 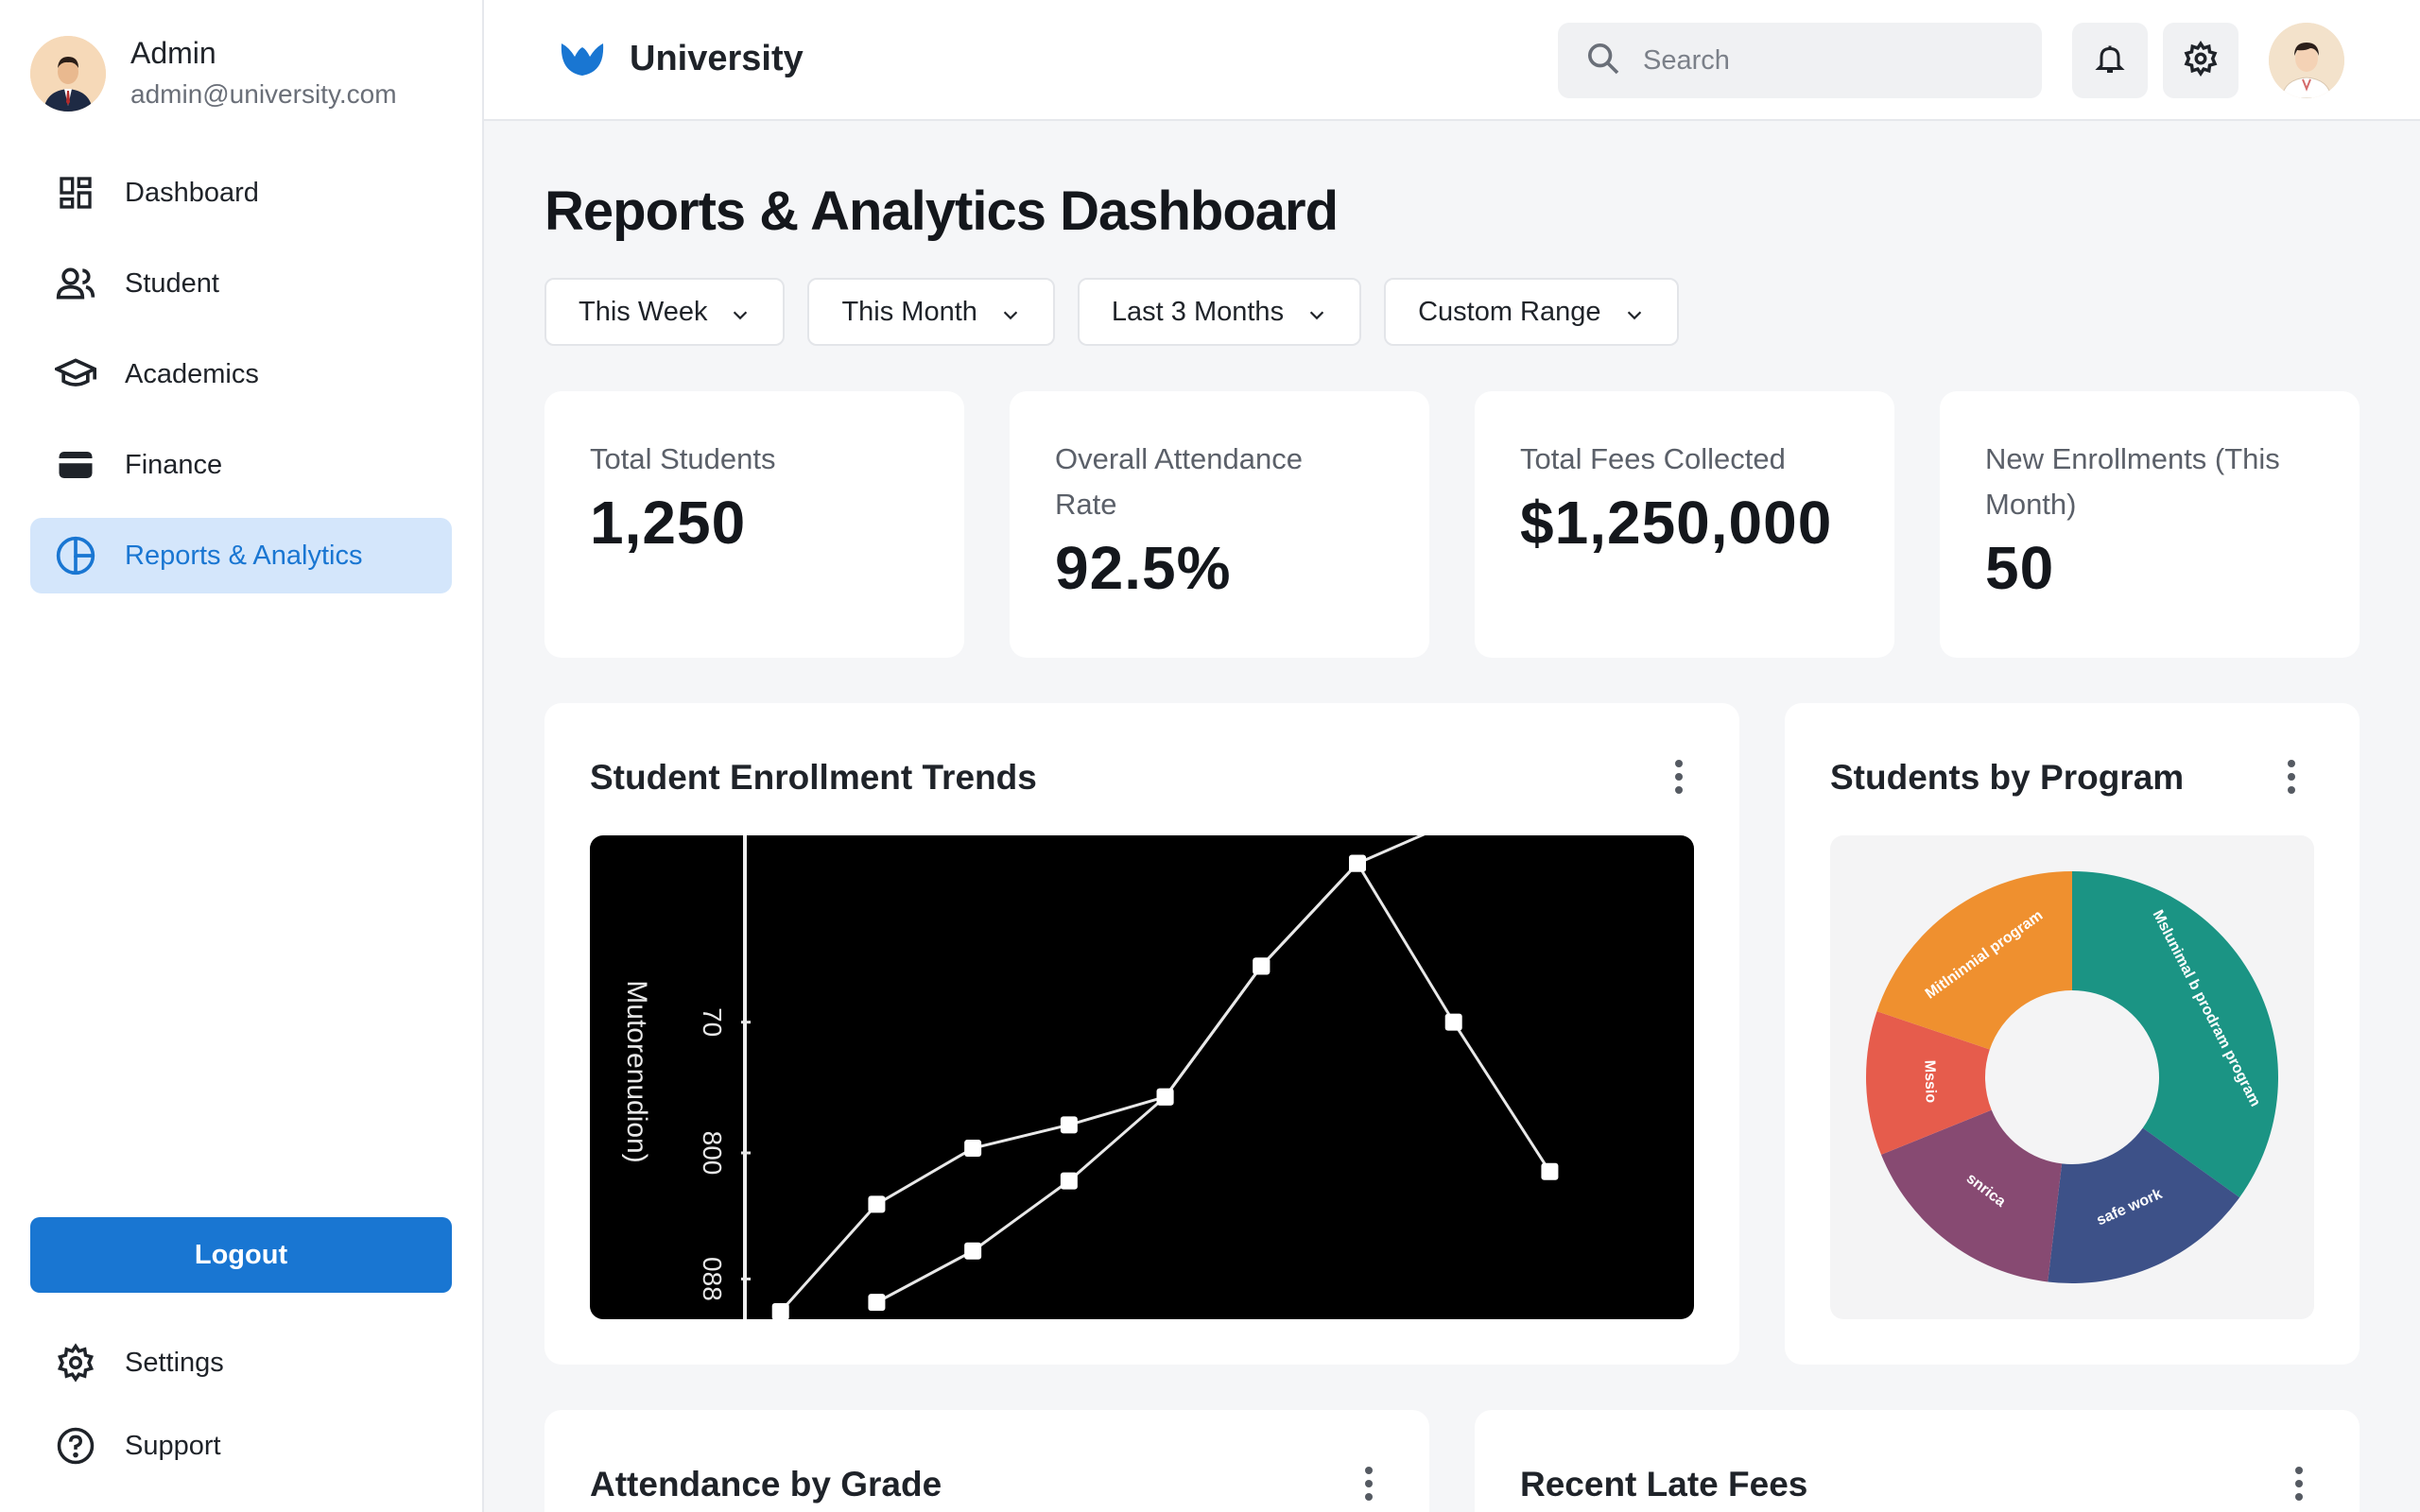 What do you see at coordinates (1832, 60) in the screenshot?
I see `search-input` at bounding box center [1832, 60].